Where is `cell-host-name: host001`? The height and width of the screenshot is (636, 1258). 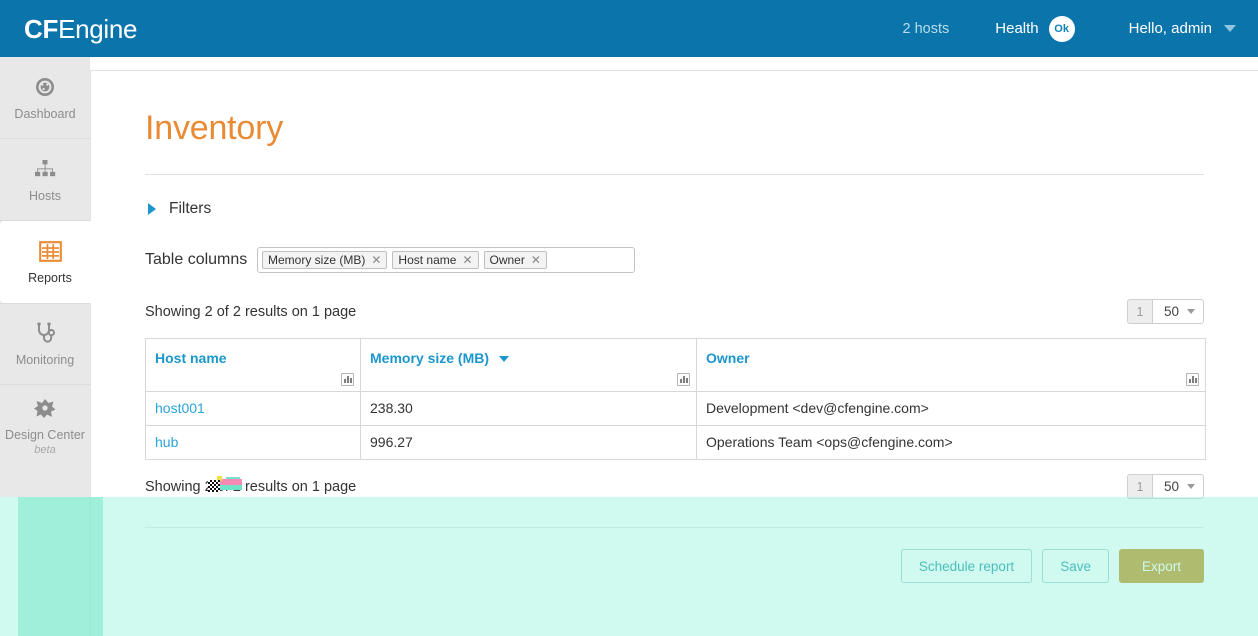 cell-host-name: host001 is located at coordinates (253, 408).